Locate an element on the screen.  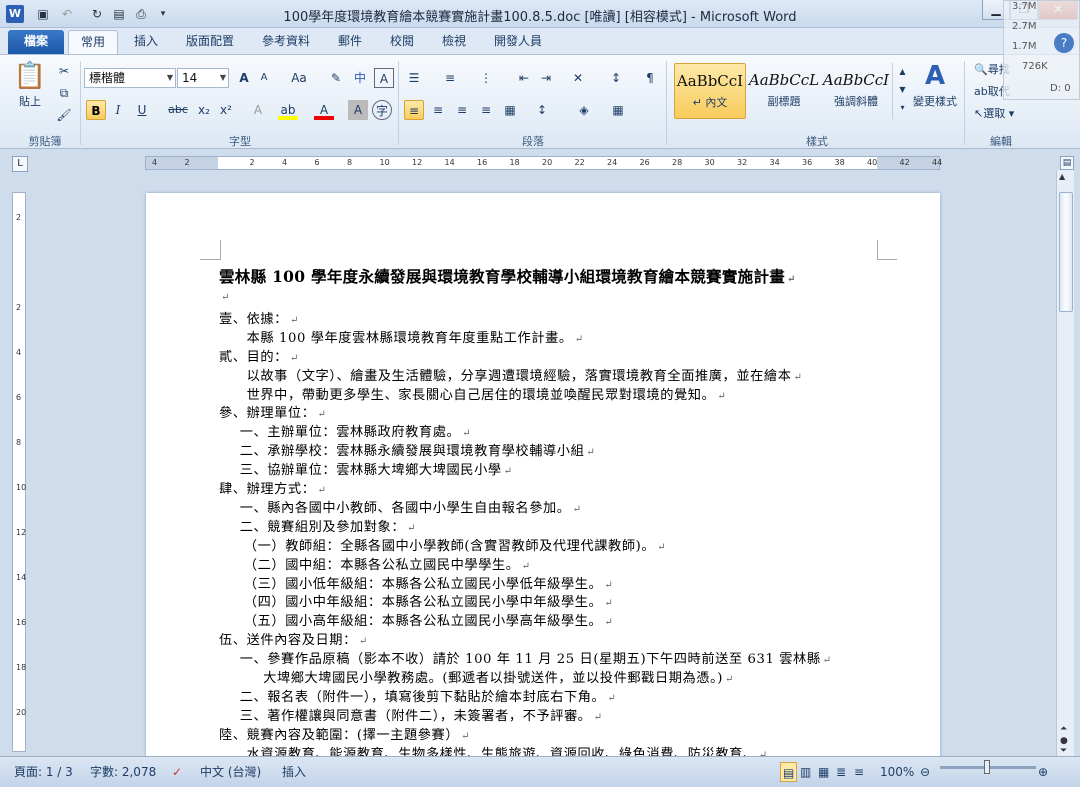
align-left-button: ≡ is located at coordinates (414, 110).